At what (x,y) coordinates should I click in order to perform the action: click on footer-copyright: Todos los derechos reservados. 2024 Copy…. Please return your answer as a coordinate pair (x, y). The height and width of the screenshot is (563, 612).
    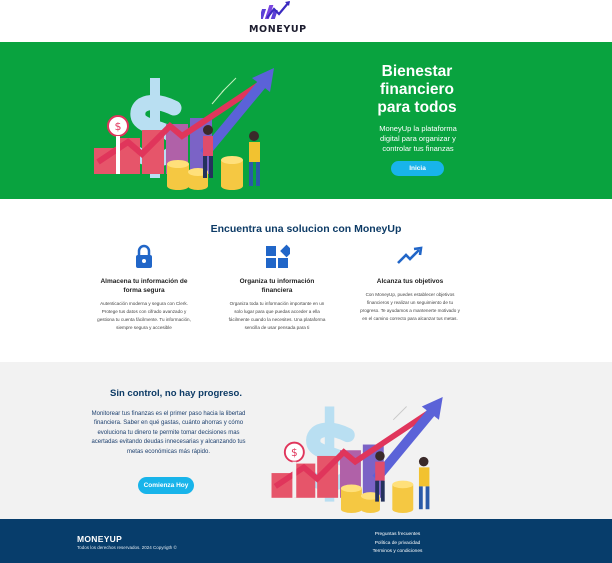
    Looking at the image, I should click on (127, 547).